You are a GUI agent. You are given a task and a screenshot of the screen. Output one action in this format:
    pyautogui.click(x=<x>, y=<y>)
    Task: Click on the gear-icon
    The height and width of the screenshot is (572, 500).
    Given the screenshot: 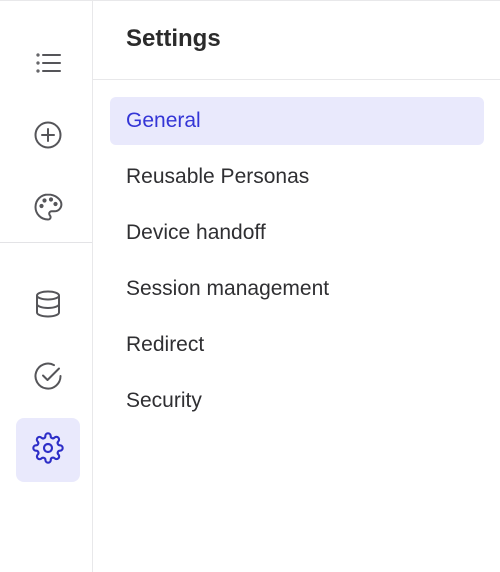 What is the action you would take?
    pyautogui.click(x=48, y=450)
    